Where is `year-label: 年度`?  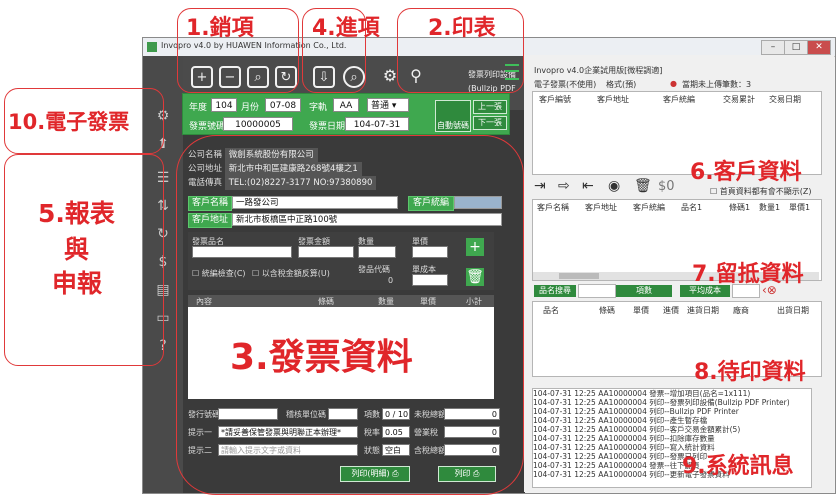 year-label: 年度 is located at coordinates (198, 108).